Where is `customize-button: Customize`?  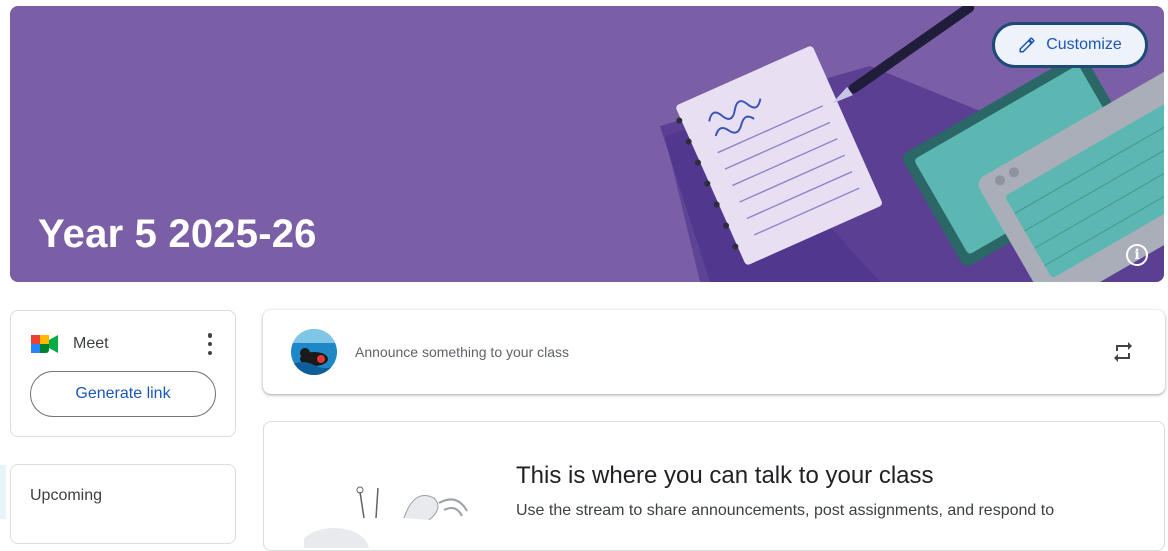
customize-button: Customize is located at coordinates (1070, 45).